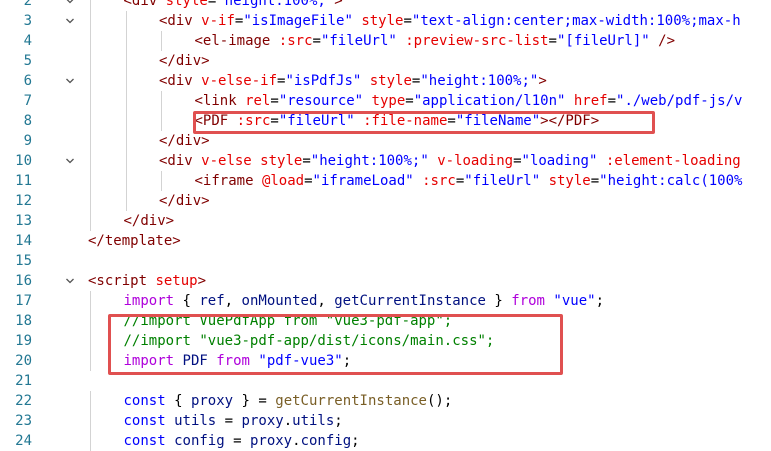  I want to click on code-line: 2 <div style="height:100%;">, so click(385, 5).